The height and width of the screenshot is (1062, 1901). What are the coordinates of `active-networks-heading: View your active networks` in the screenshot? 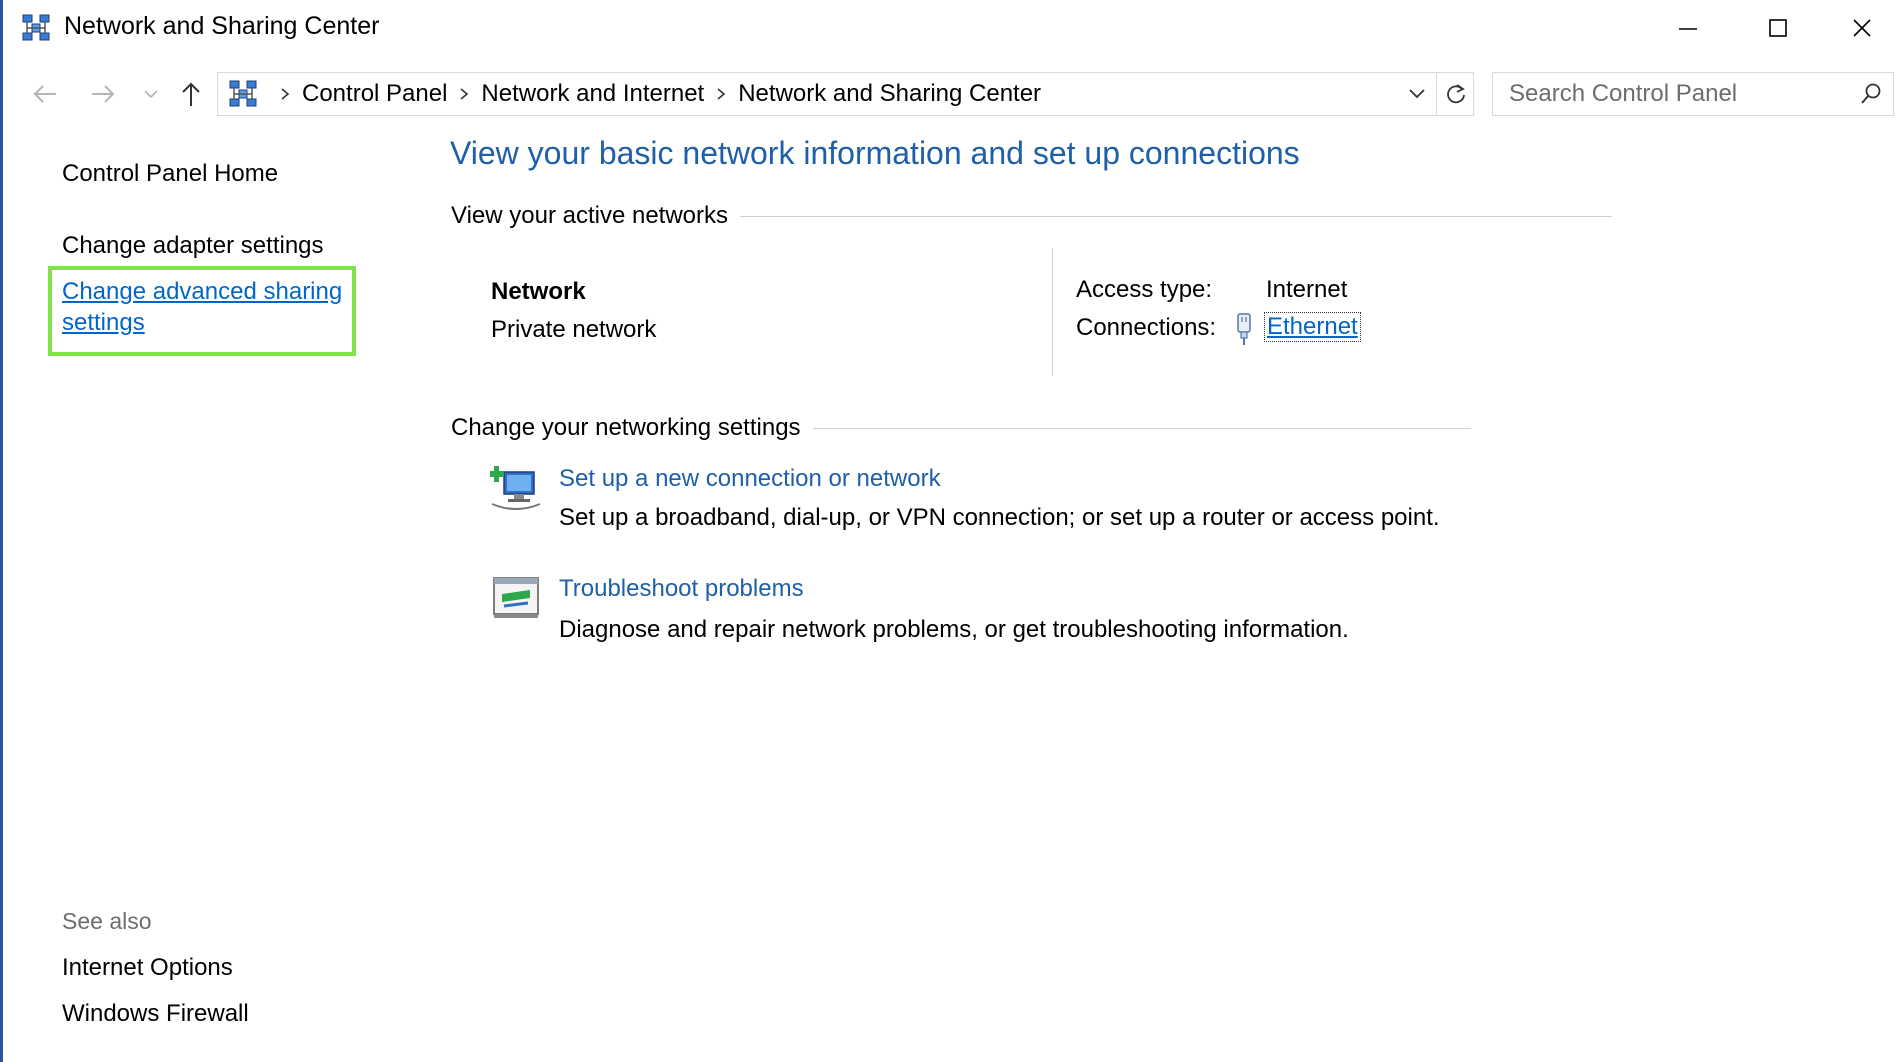 It's located at (1032, 216).